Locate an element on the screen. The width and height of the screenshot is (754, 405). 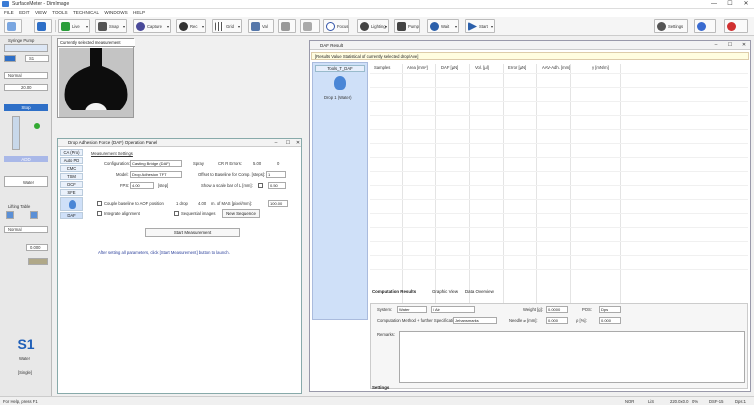
setting-density-input: 0.000 is located at coordinates (610, 320).